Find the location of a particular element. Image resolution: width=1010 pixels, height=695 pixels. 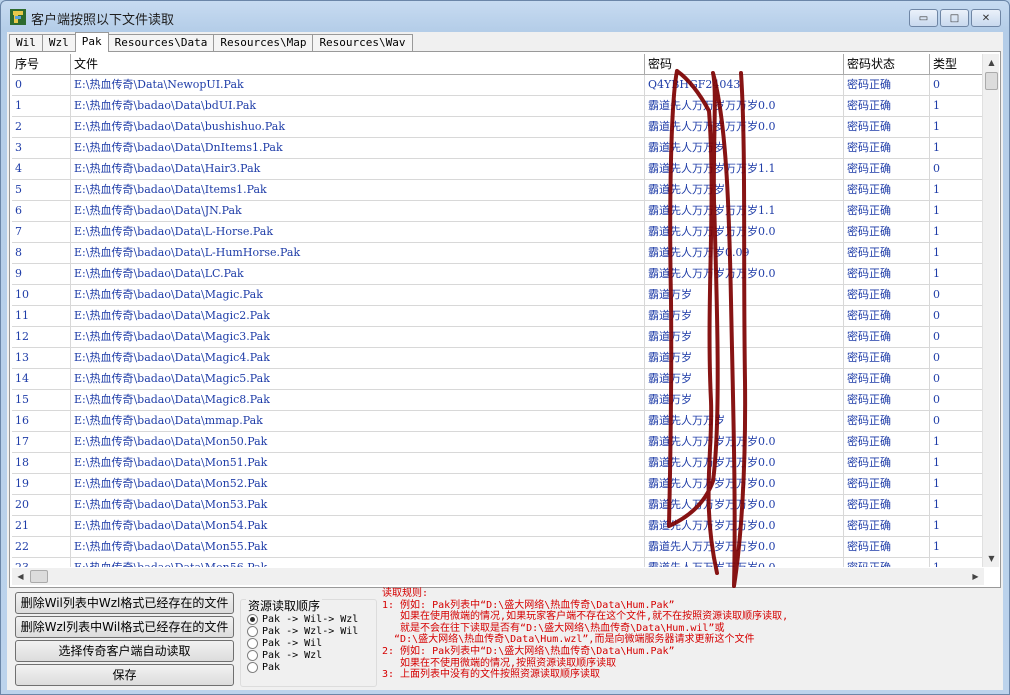

minimize-button: ▭ is located at coordinates (923, 18).